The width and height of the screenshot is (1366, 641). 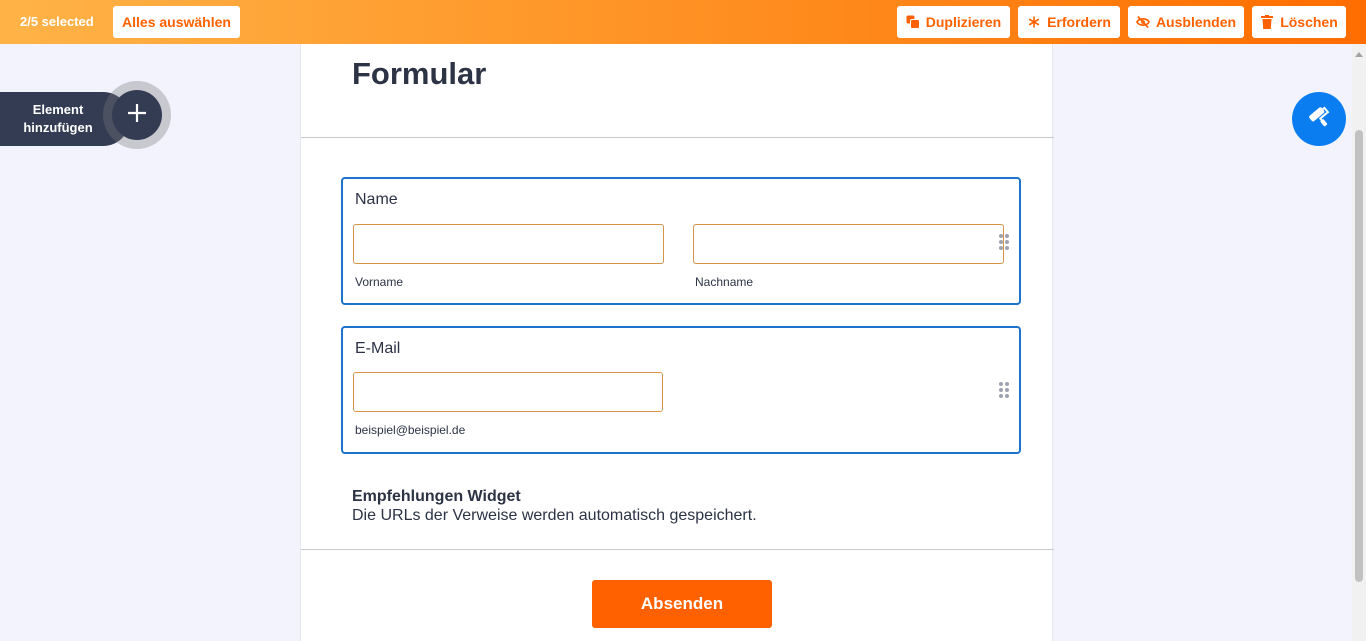 I want to click on duplicate-label: Duplizieren, so click(x=963, y=22).